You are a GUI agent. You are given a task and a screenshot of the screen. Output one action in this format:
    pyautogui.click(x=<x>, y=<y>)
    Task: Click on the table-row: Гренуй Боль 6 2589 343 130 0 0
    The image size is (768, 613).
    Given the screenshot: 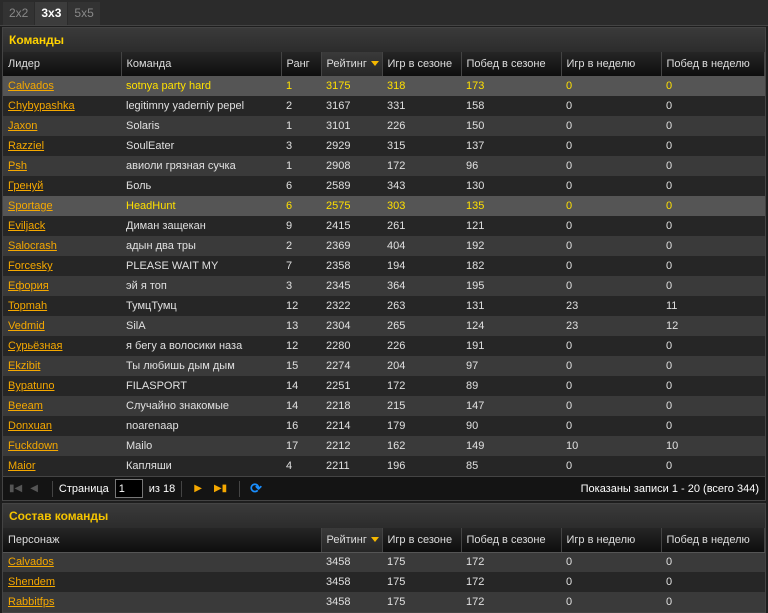 What is the action you would take?
    pyautogui.click(x=384, y=186)
    